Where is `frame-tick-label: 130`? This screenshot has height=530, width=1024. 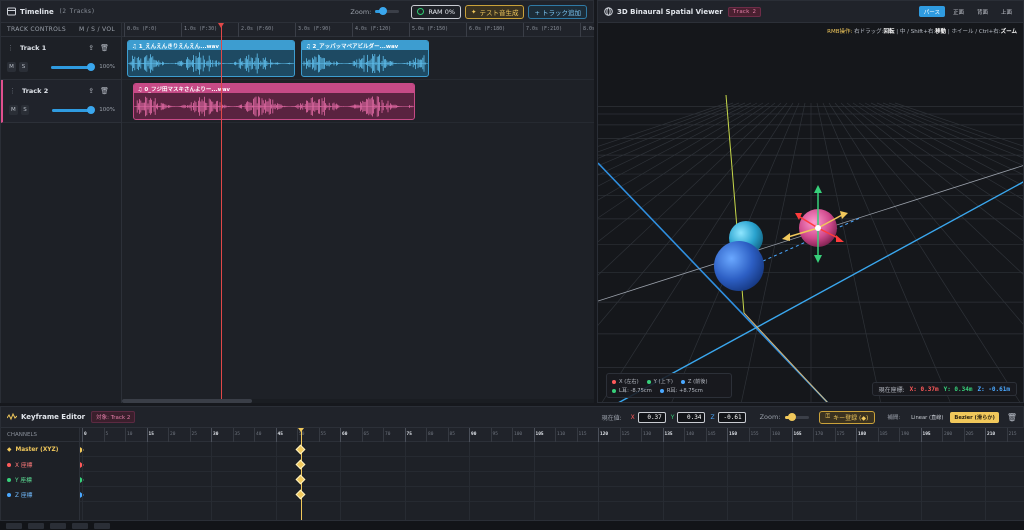
frame-tick-label: 130 is located at coordinates (646, 435).